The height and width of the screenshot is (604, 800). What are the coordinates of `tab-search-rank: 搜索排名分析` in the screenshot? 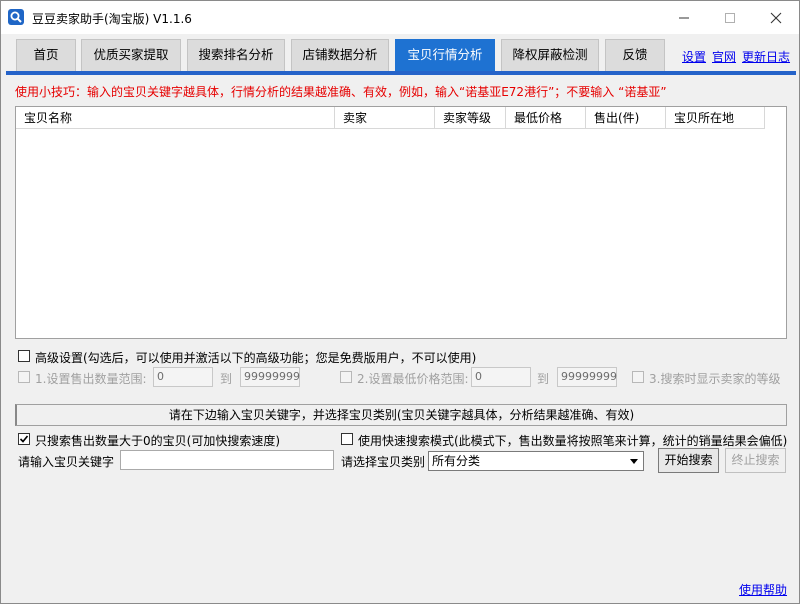 It's located at (236, 55).